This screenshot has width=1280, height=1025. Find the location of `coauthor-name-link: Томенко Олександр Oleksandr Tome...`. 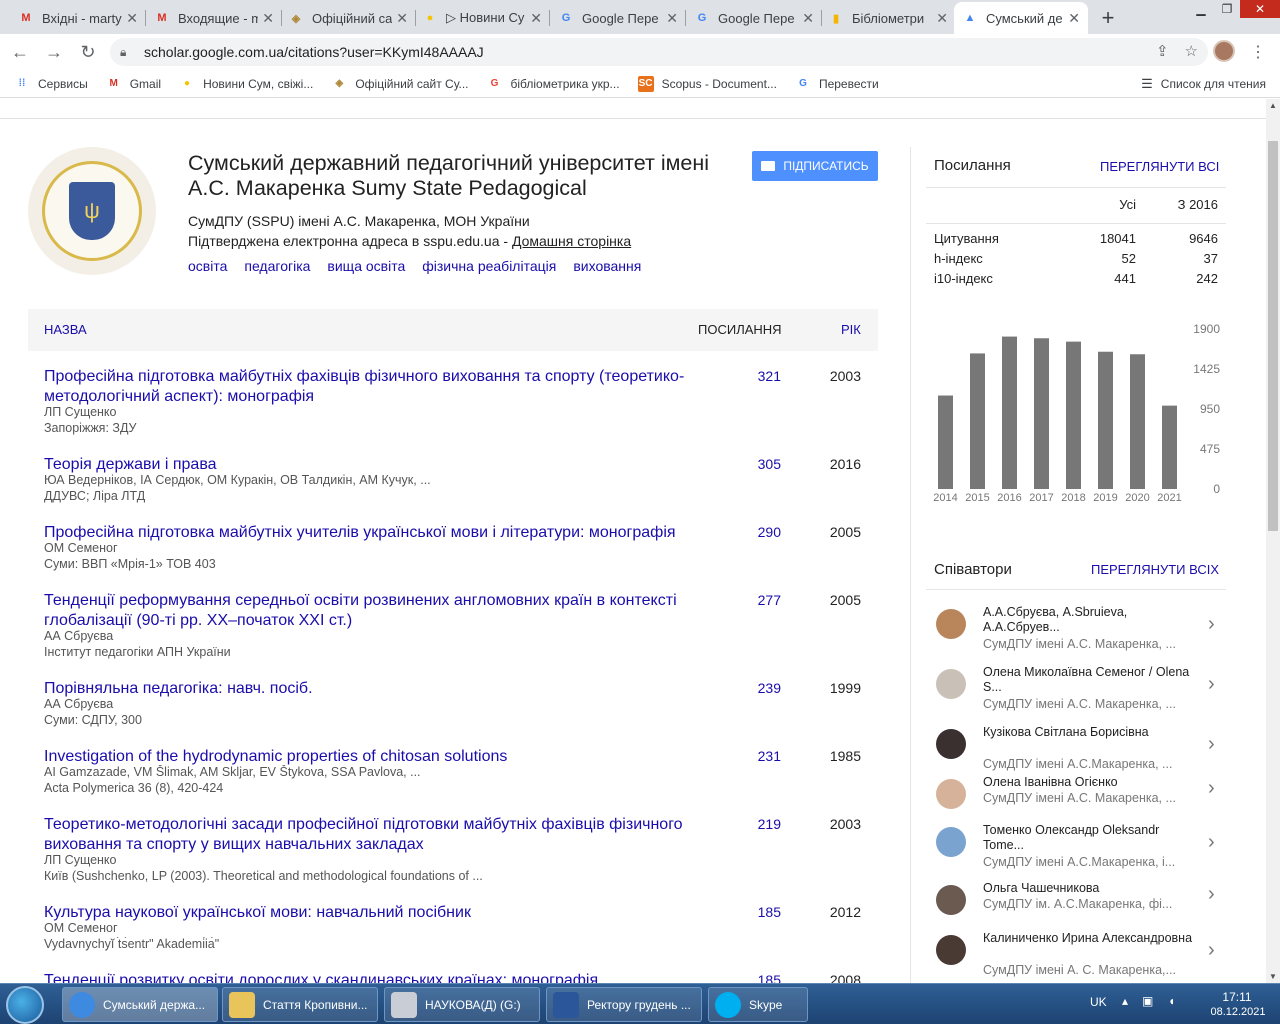

coauthor-name-link: Томенко Олександр Oleksandr Tome... is located at coordinates (1088, 838).